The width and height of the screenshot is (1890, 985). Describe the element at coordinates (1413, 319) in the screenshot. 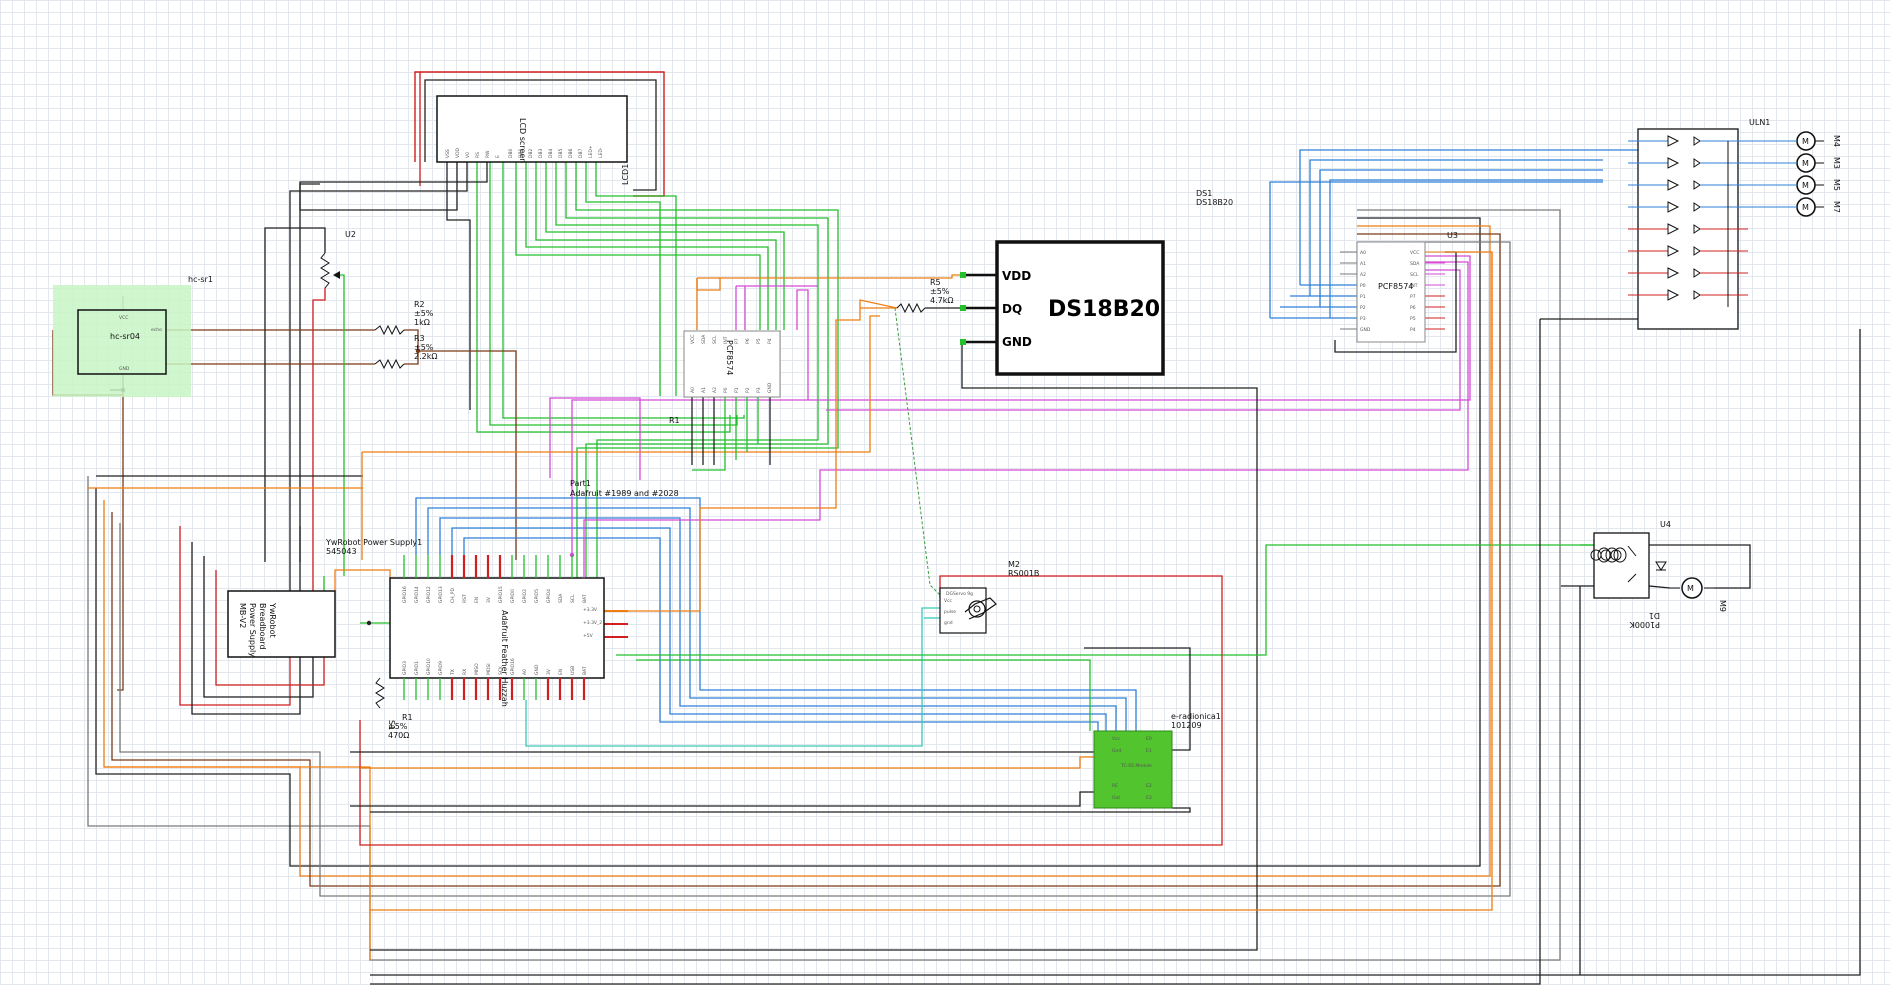

I see `pcf-right-right-6: P5` at that location.